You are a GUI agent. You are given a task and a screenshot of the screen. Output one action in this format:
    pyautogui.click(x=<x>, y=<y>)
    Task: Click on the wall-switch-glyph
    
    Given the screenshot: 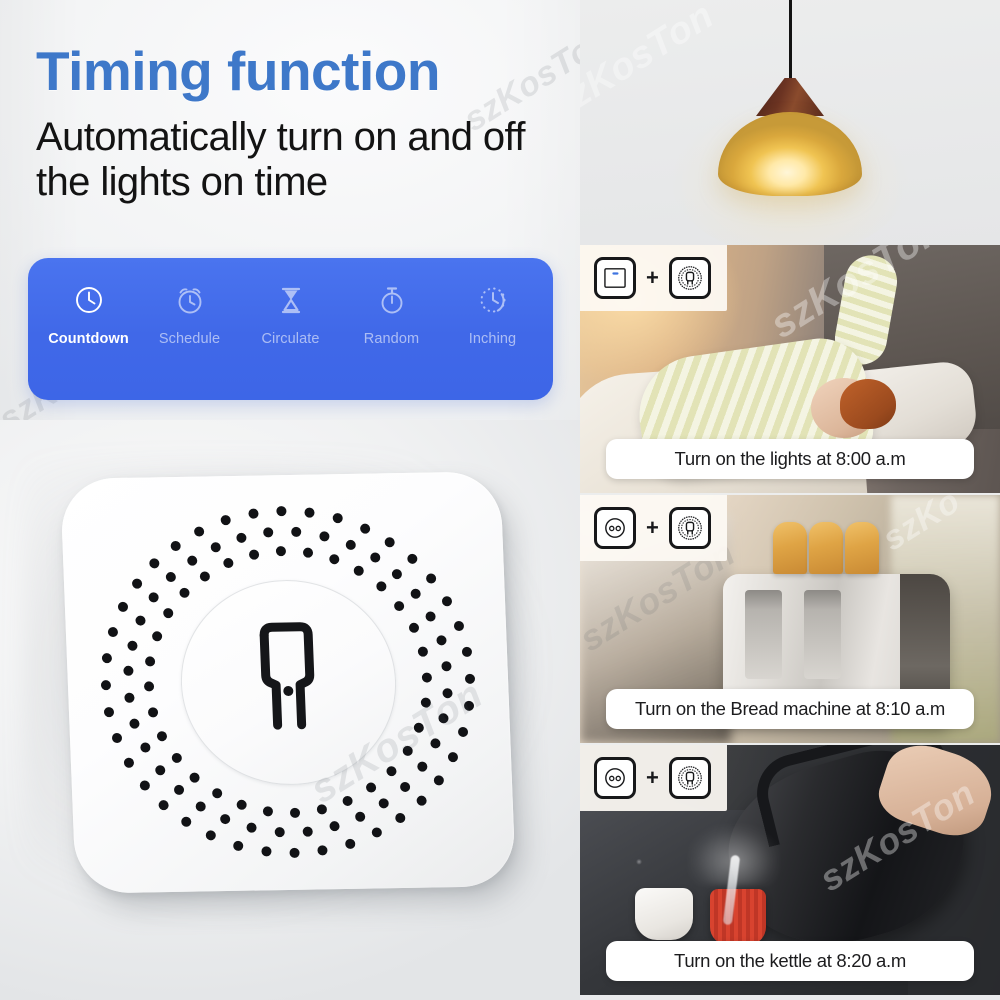 What is the action you would take?
    pyautogui.click(x=615, y=278)
    